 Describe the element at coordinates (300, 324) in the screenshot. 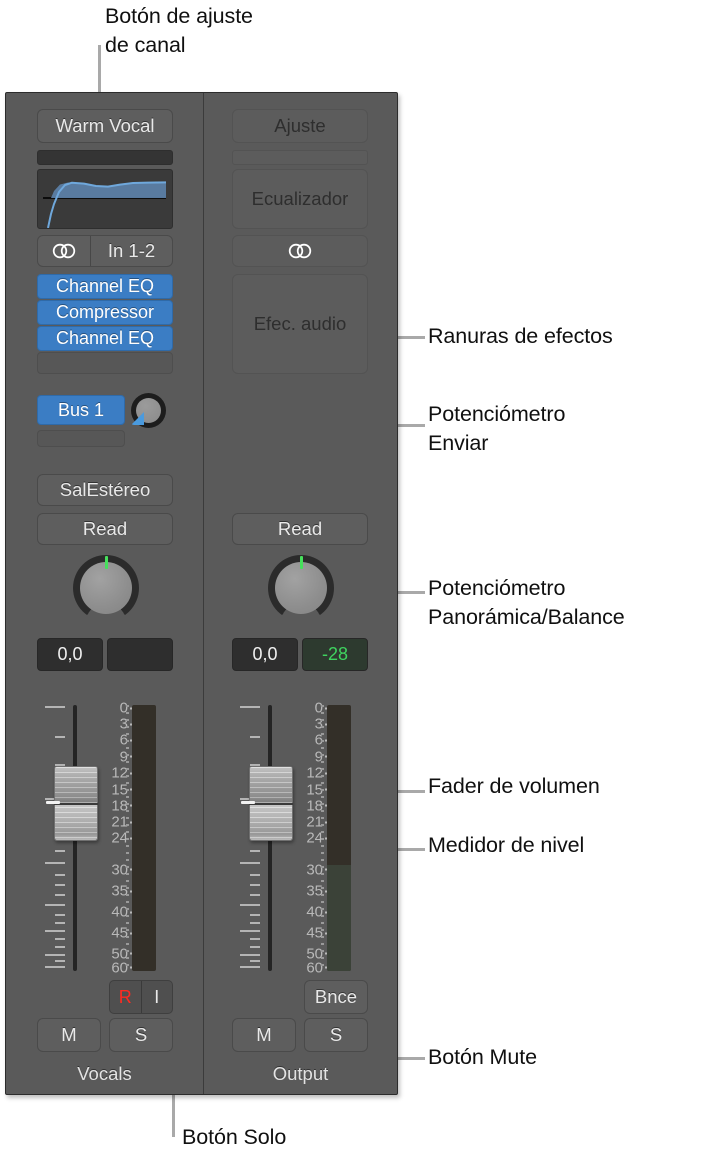

I see `audio-effects-area-output: Efec. audio` at that location.